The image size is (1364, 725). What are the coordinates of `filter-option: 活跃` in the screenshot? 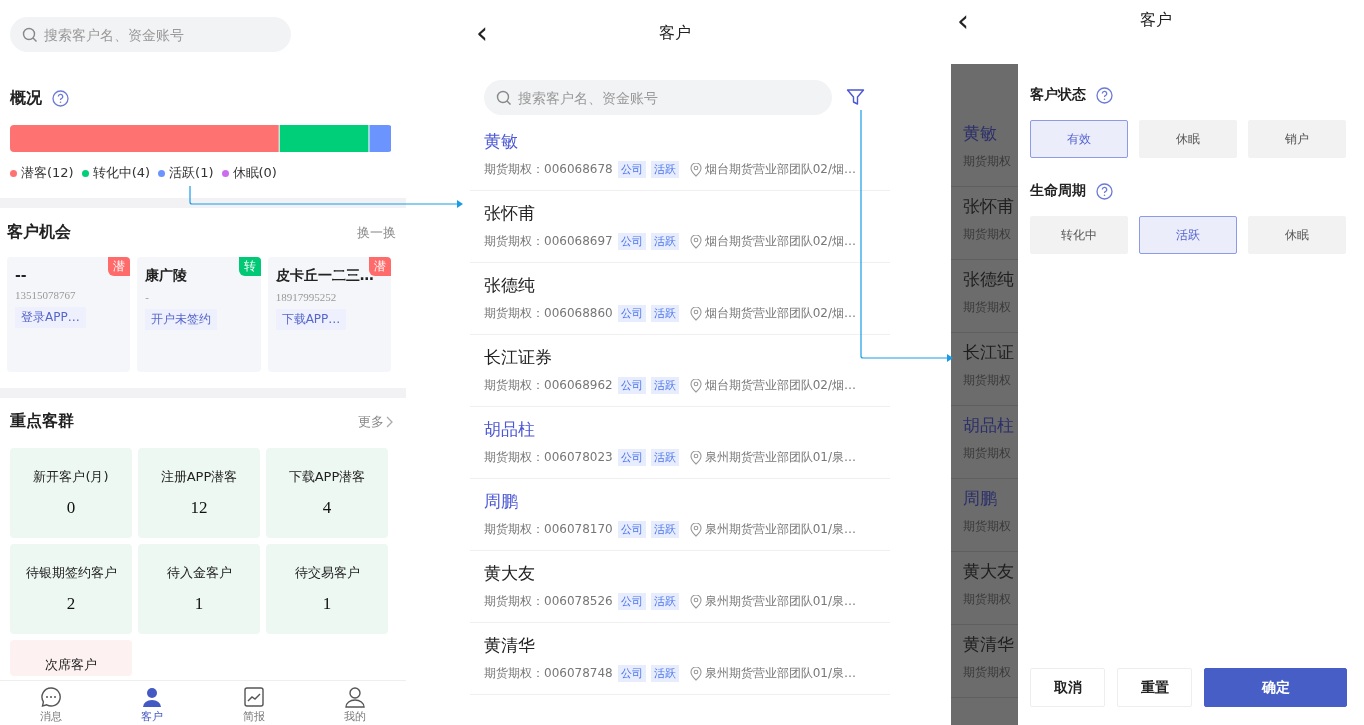 It's located at (1188, 235).